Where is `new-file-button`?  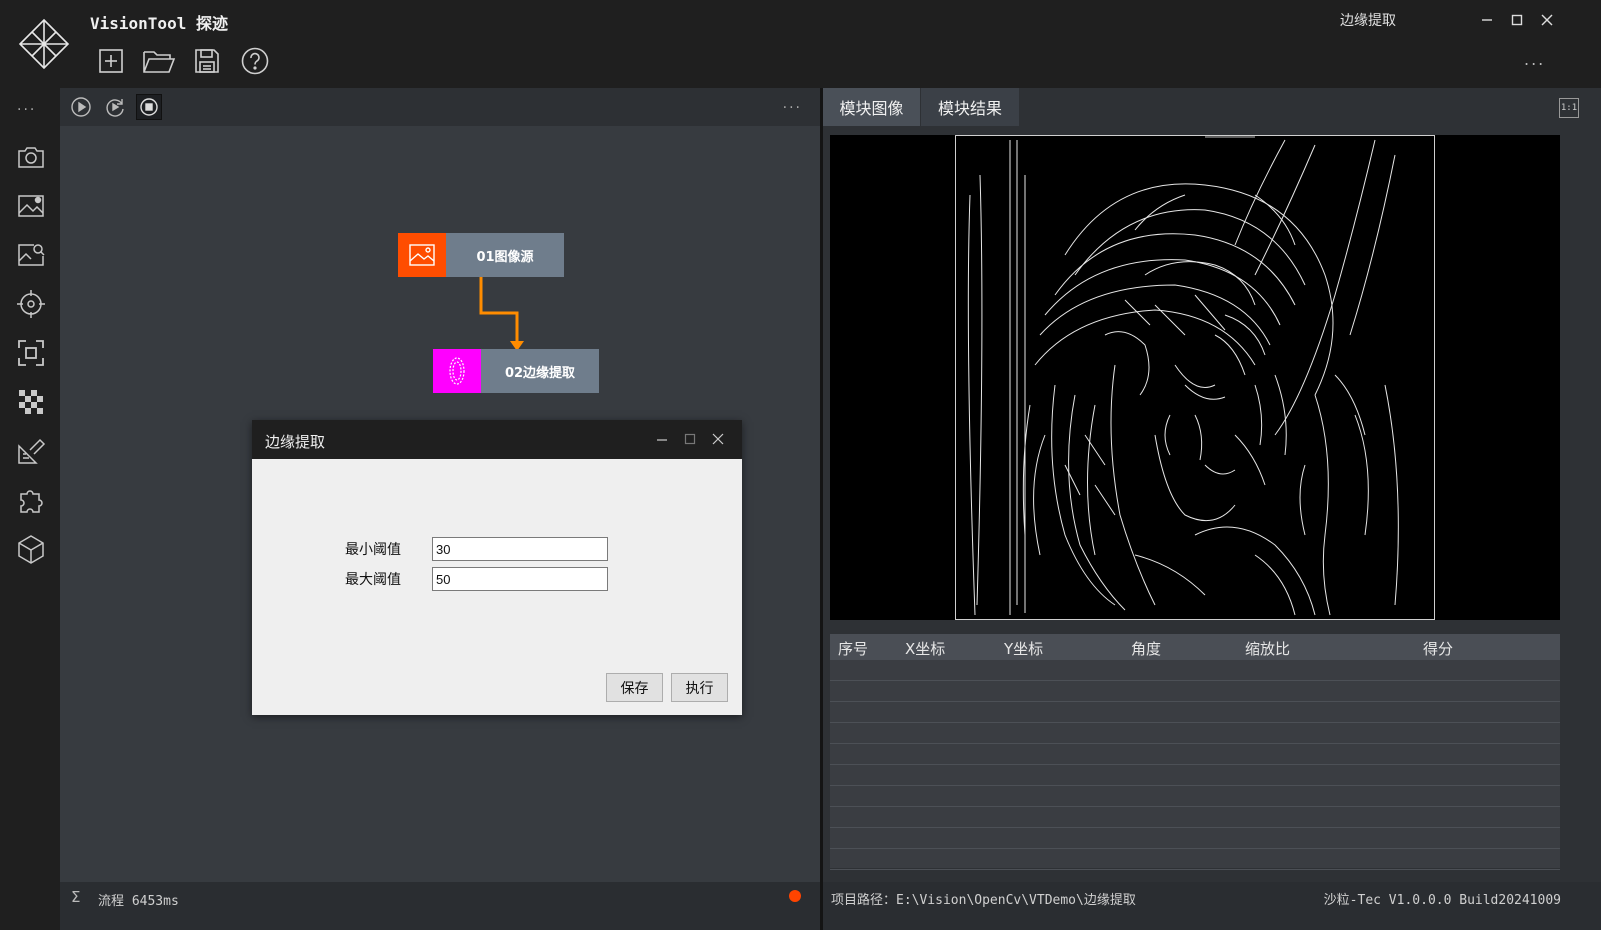 new-file-button is located at coordinates (111, 61).